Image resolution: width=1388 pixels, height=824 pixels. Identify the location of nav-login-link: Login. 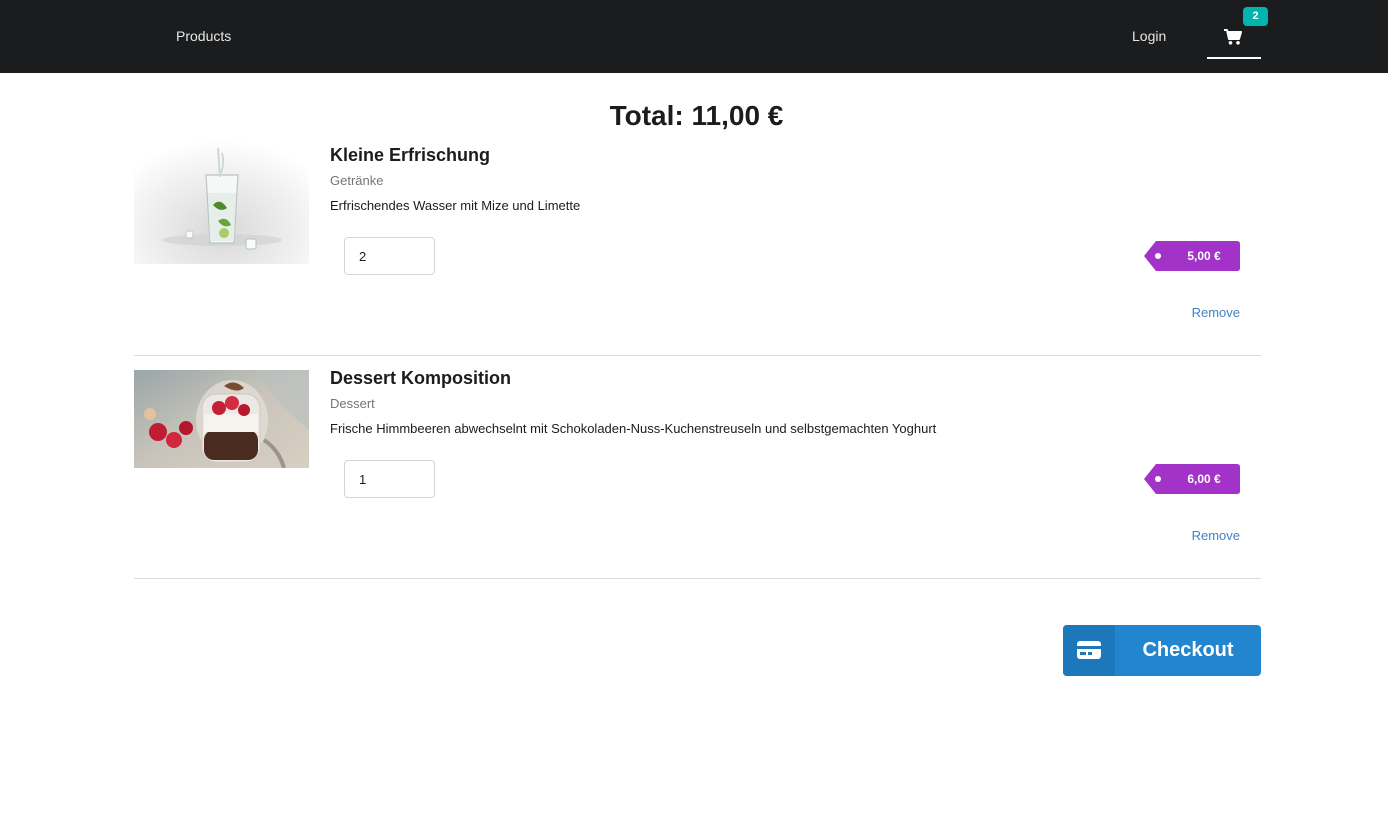
(1149, 36).